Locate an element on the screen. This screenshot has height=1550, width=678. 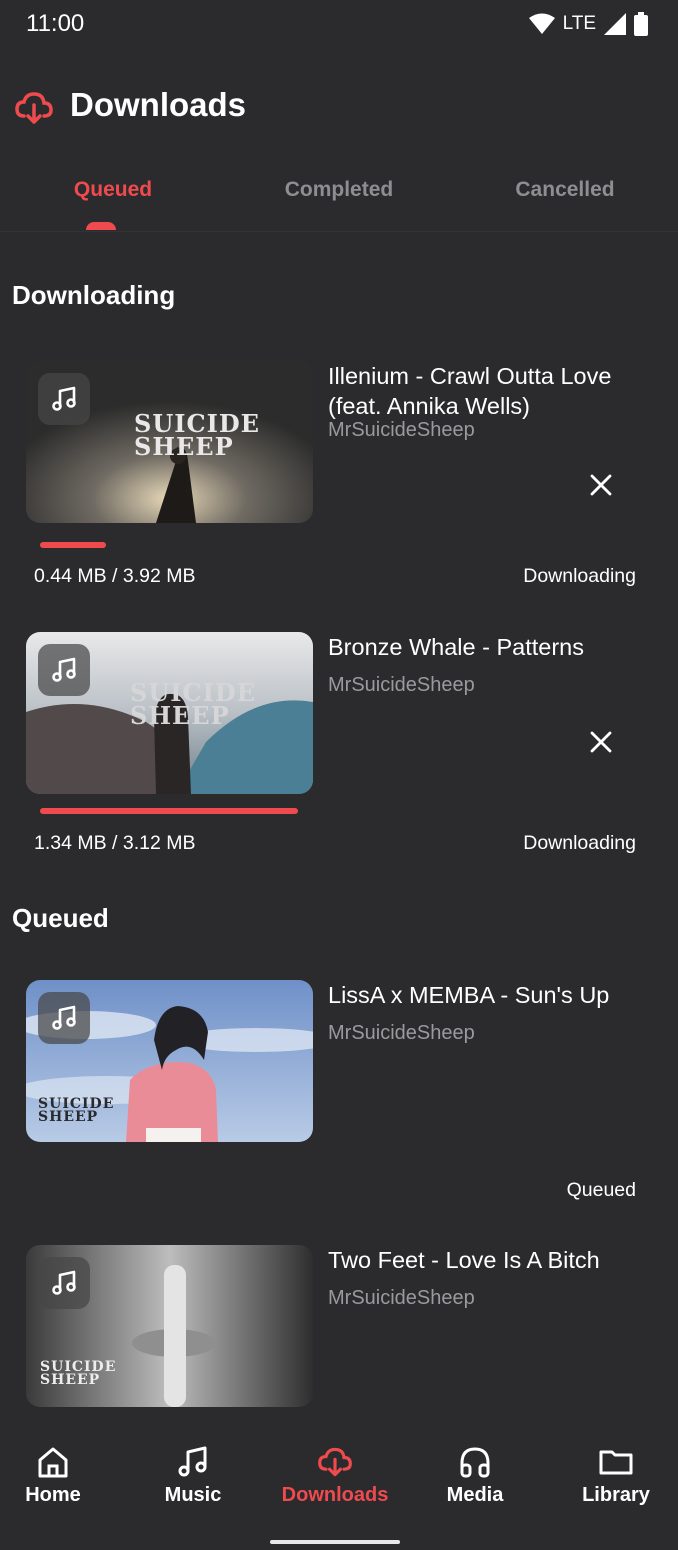
headphones-icon is located at coordinates (475, 1462).